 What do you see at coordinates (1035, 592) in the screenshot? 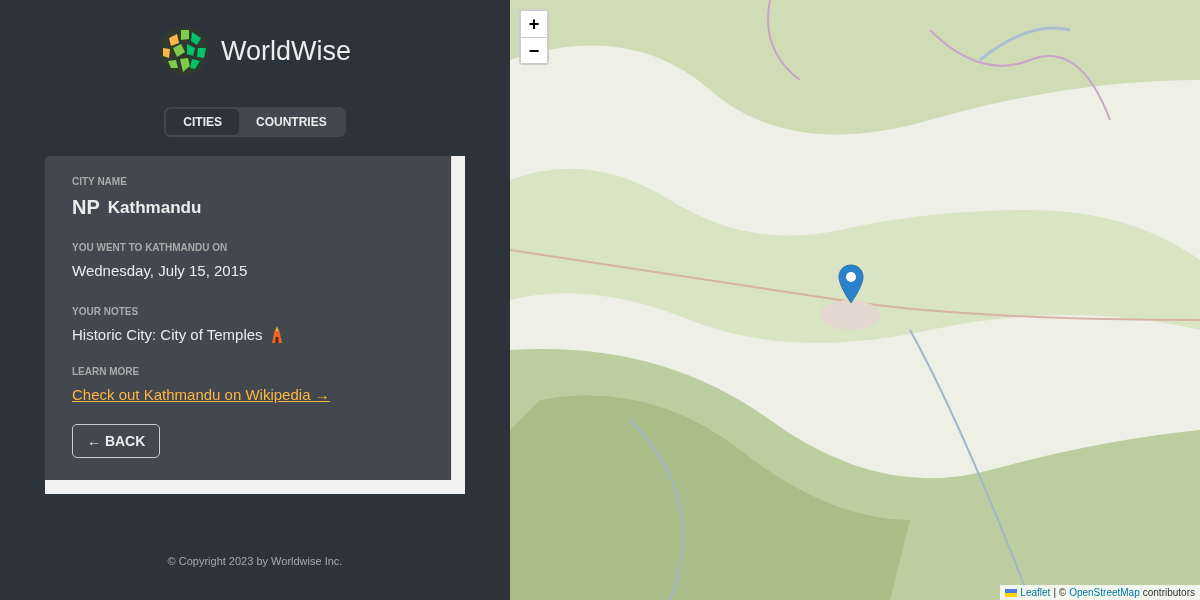
I see `leaflet-link: Leaflet` at bounding box center [1035, 592].